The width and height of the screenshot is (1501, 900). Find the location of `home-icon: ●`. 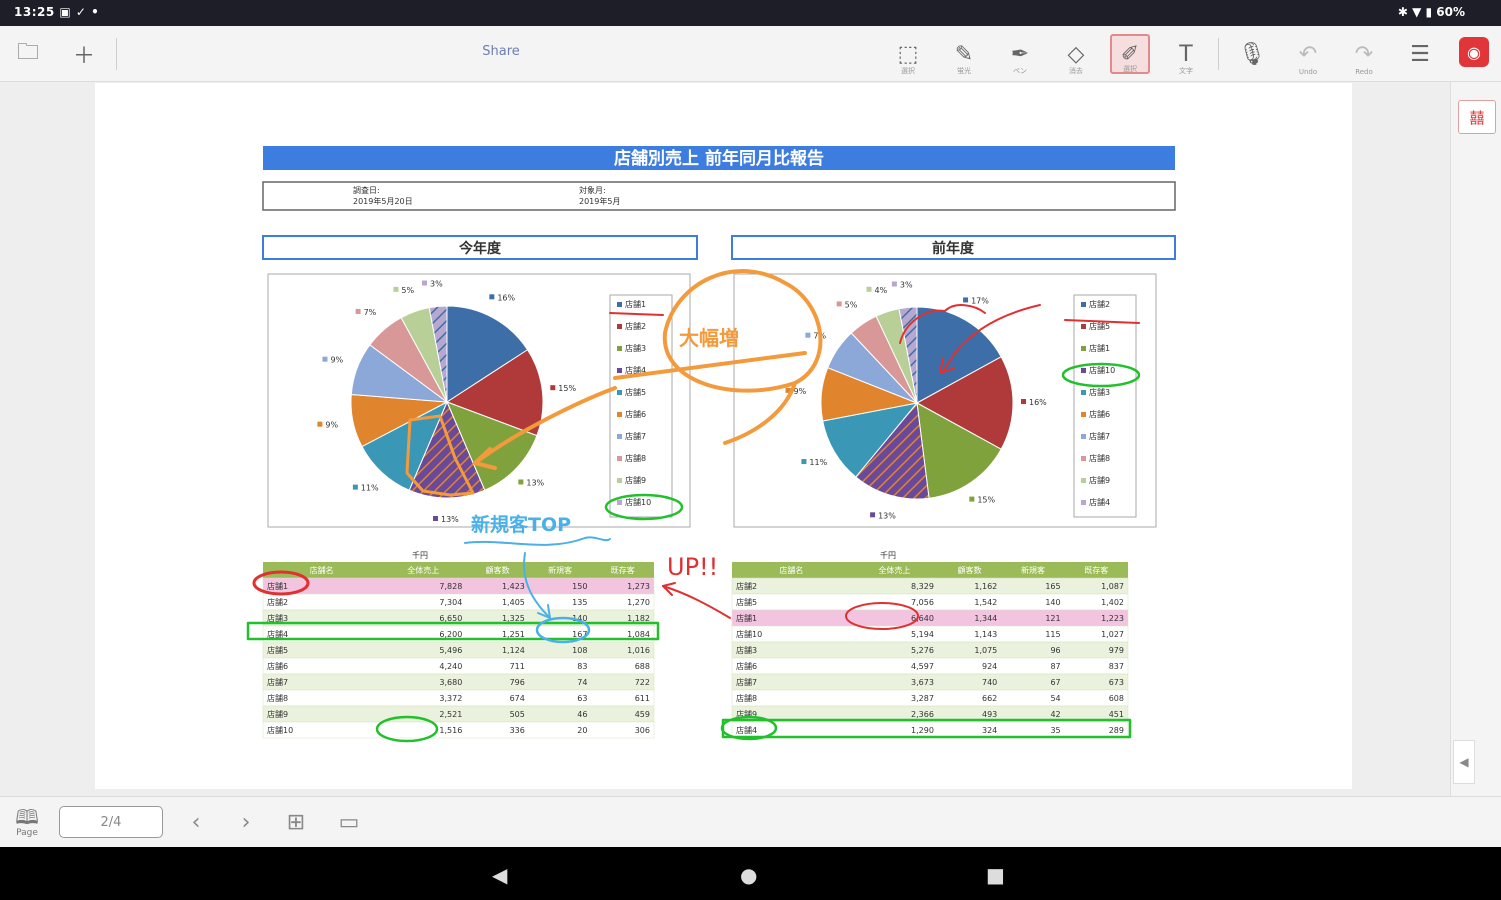

home-icon: ● is located at coordinates (748, 875).